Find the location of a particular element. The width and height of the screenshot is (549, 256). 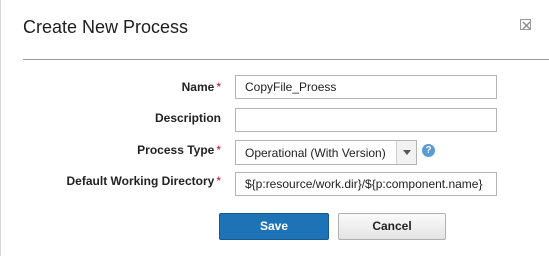

name-label: Name * is located at coordinates (201, 87).